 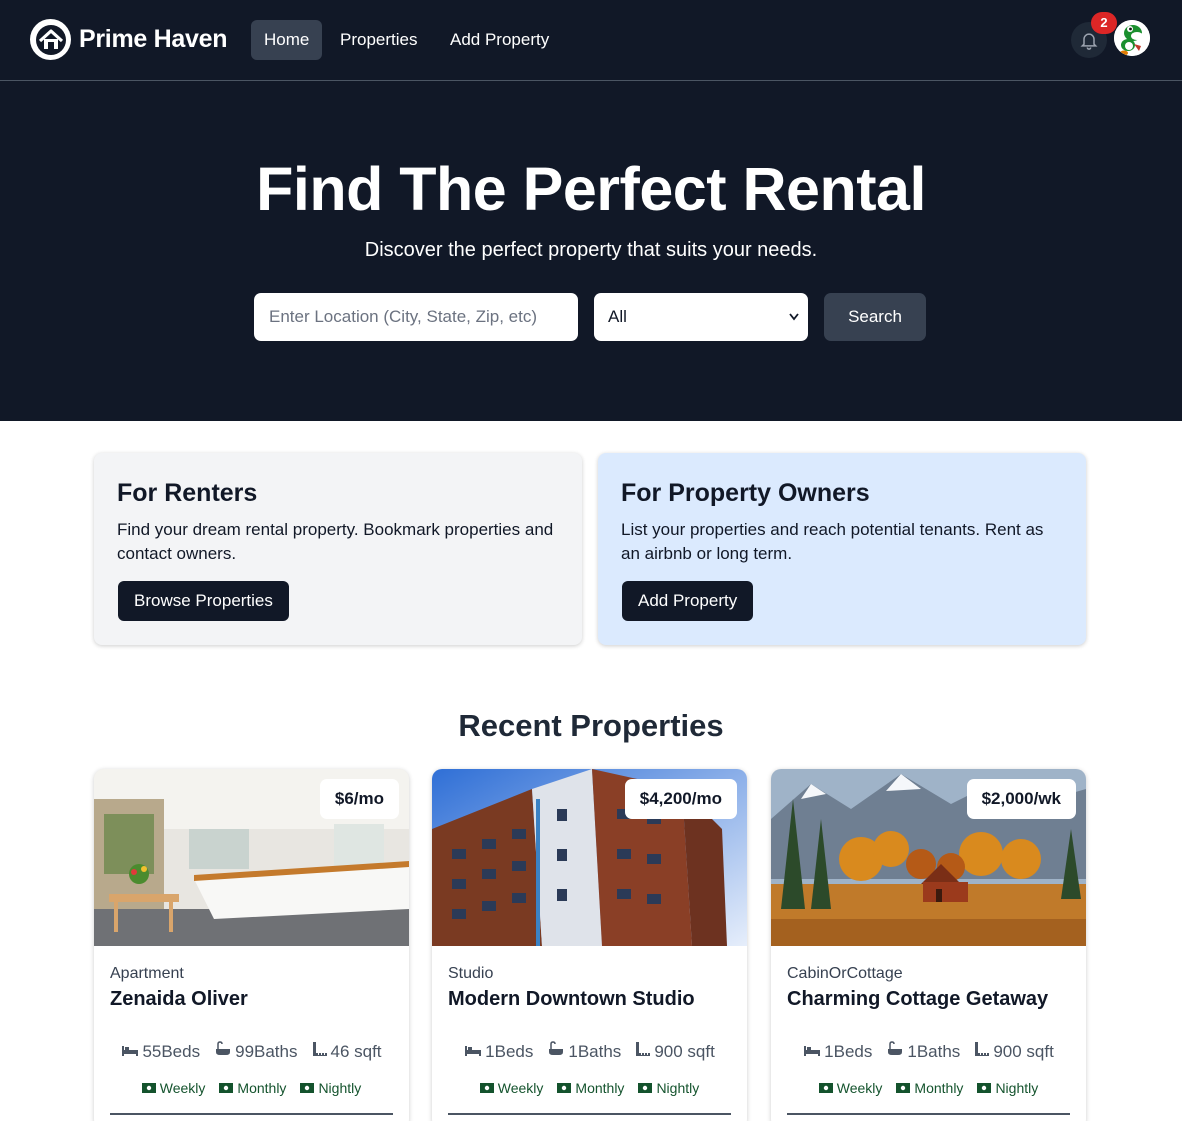 What do you see at coordinates (591, 725) in the screenshot?
I see `recent-properties-title: Recent Properties` at bounding box center [591, 725].